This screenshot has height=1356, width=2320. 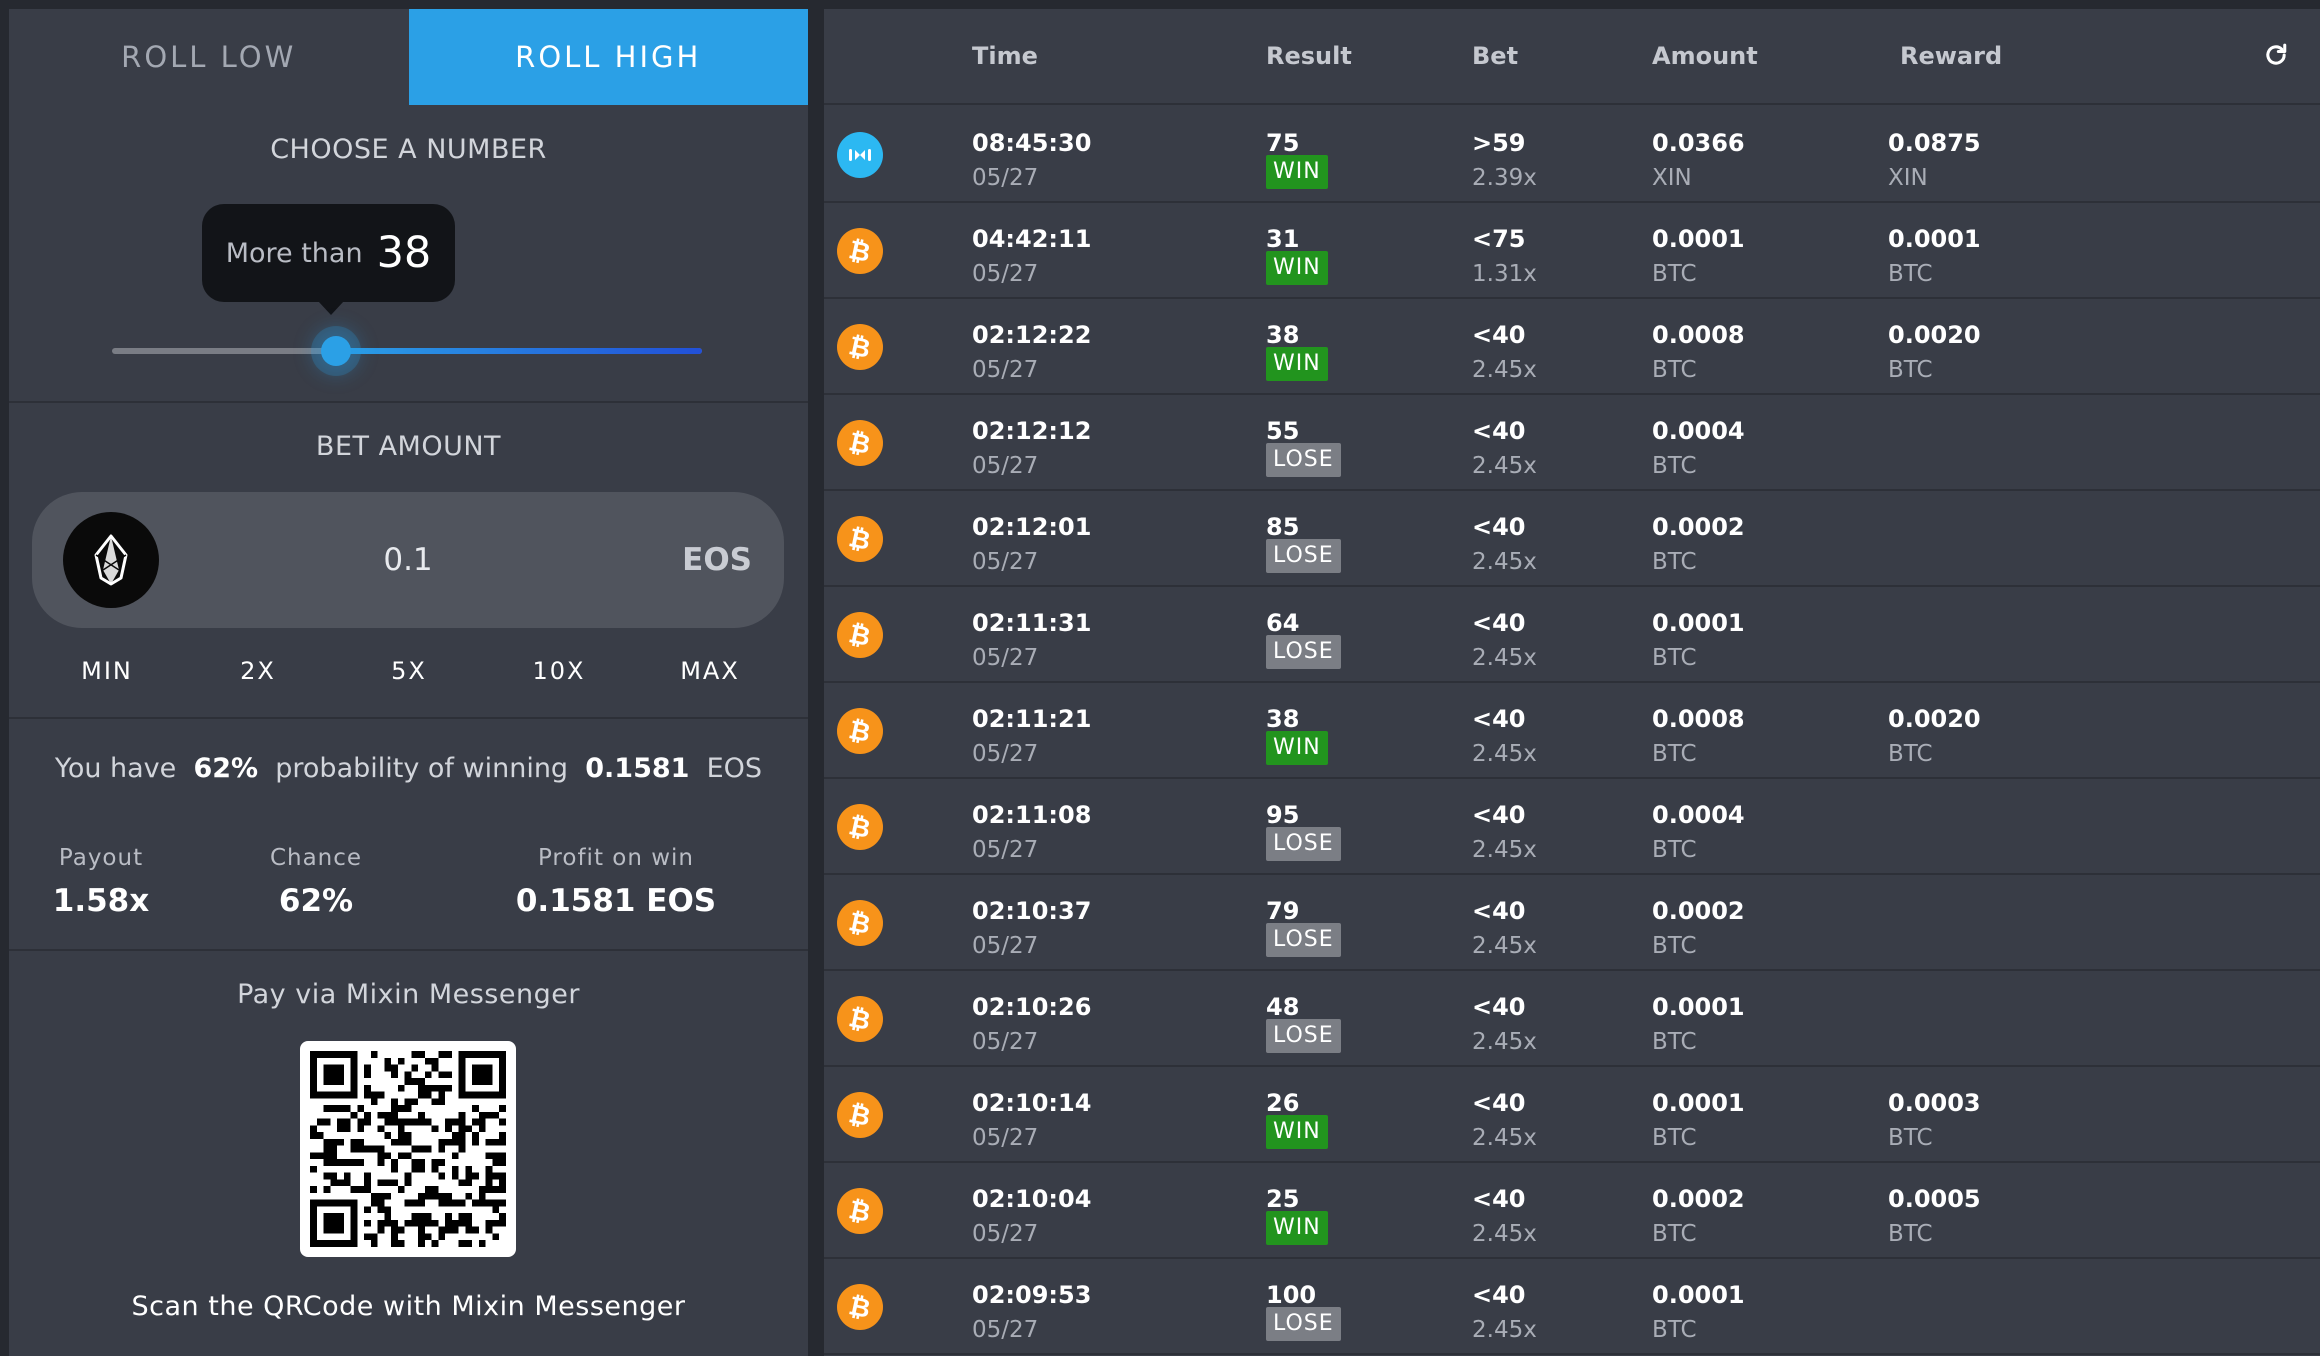 What do you see at coordinates (559, 671) in the screenshot?
I see `multiplier-10x-button: 10X` at bounding box center [559, 671].